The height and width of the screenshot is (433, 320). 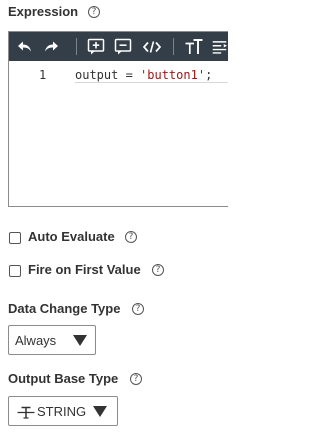 I want to click on code-line: 1 output = 'button1';, so click(x=118, y=75).